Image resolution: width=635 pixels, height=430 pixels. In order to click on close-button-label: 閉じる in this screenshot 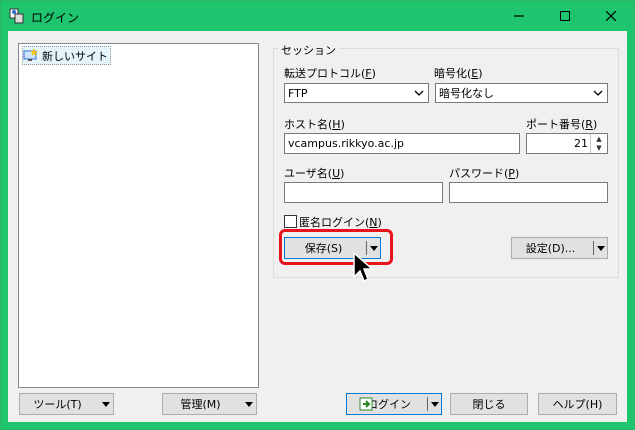, I will do `click(489, 404)`.